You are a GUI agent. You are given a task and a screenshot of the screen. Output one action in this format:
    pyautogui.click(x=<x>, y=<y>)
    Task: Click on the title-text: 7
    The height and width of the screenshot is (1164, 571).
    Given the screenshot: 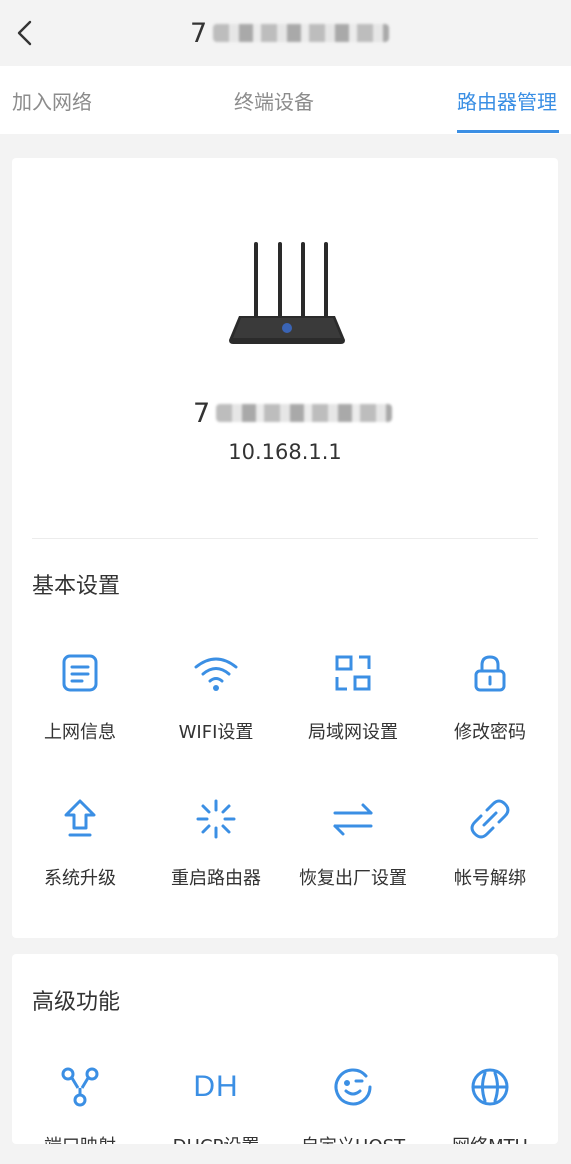 What is the action you would take?
    pyautogui.click(x=199, y=33)
    